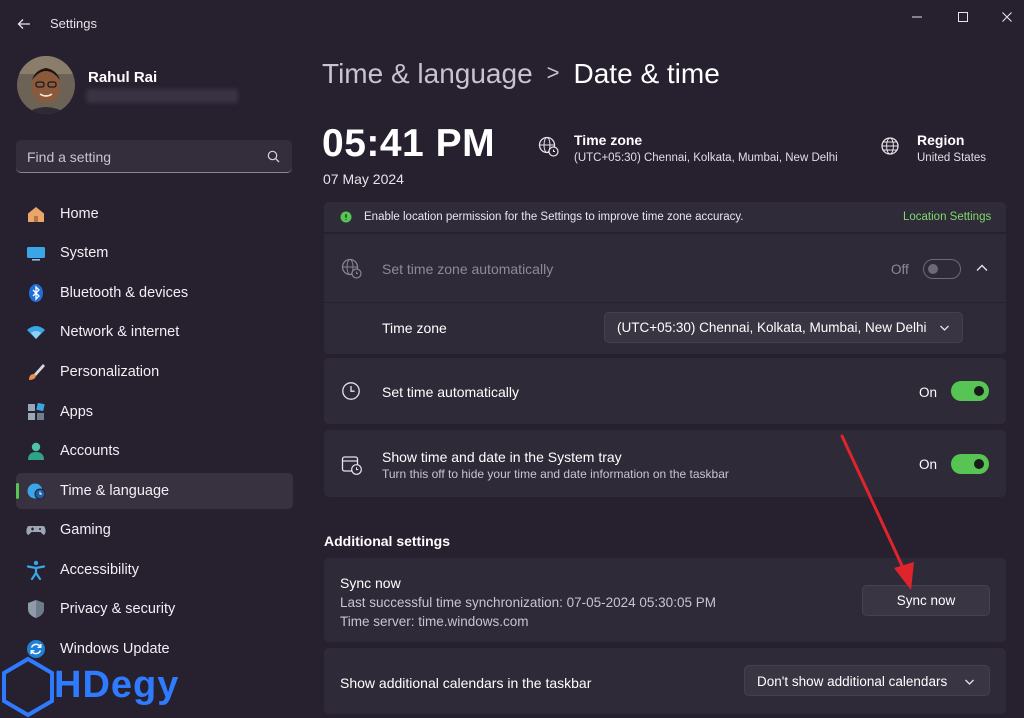 The image size is (1024, 718). I want to click on sidebar-item-home: Home, so click(154, 214).